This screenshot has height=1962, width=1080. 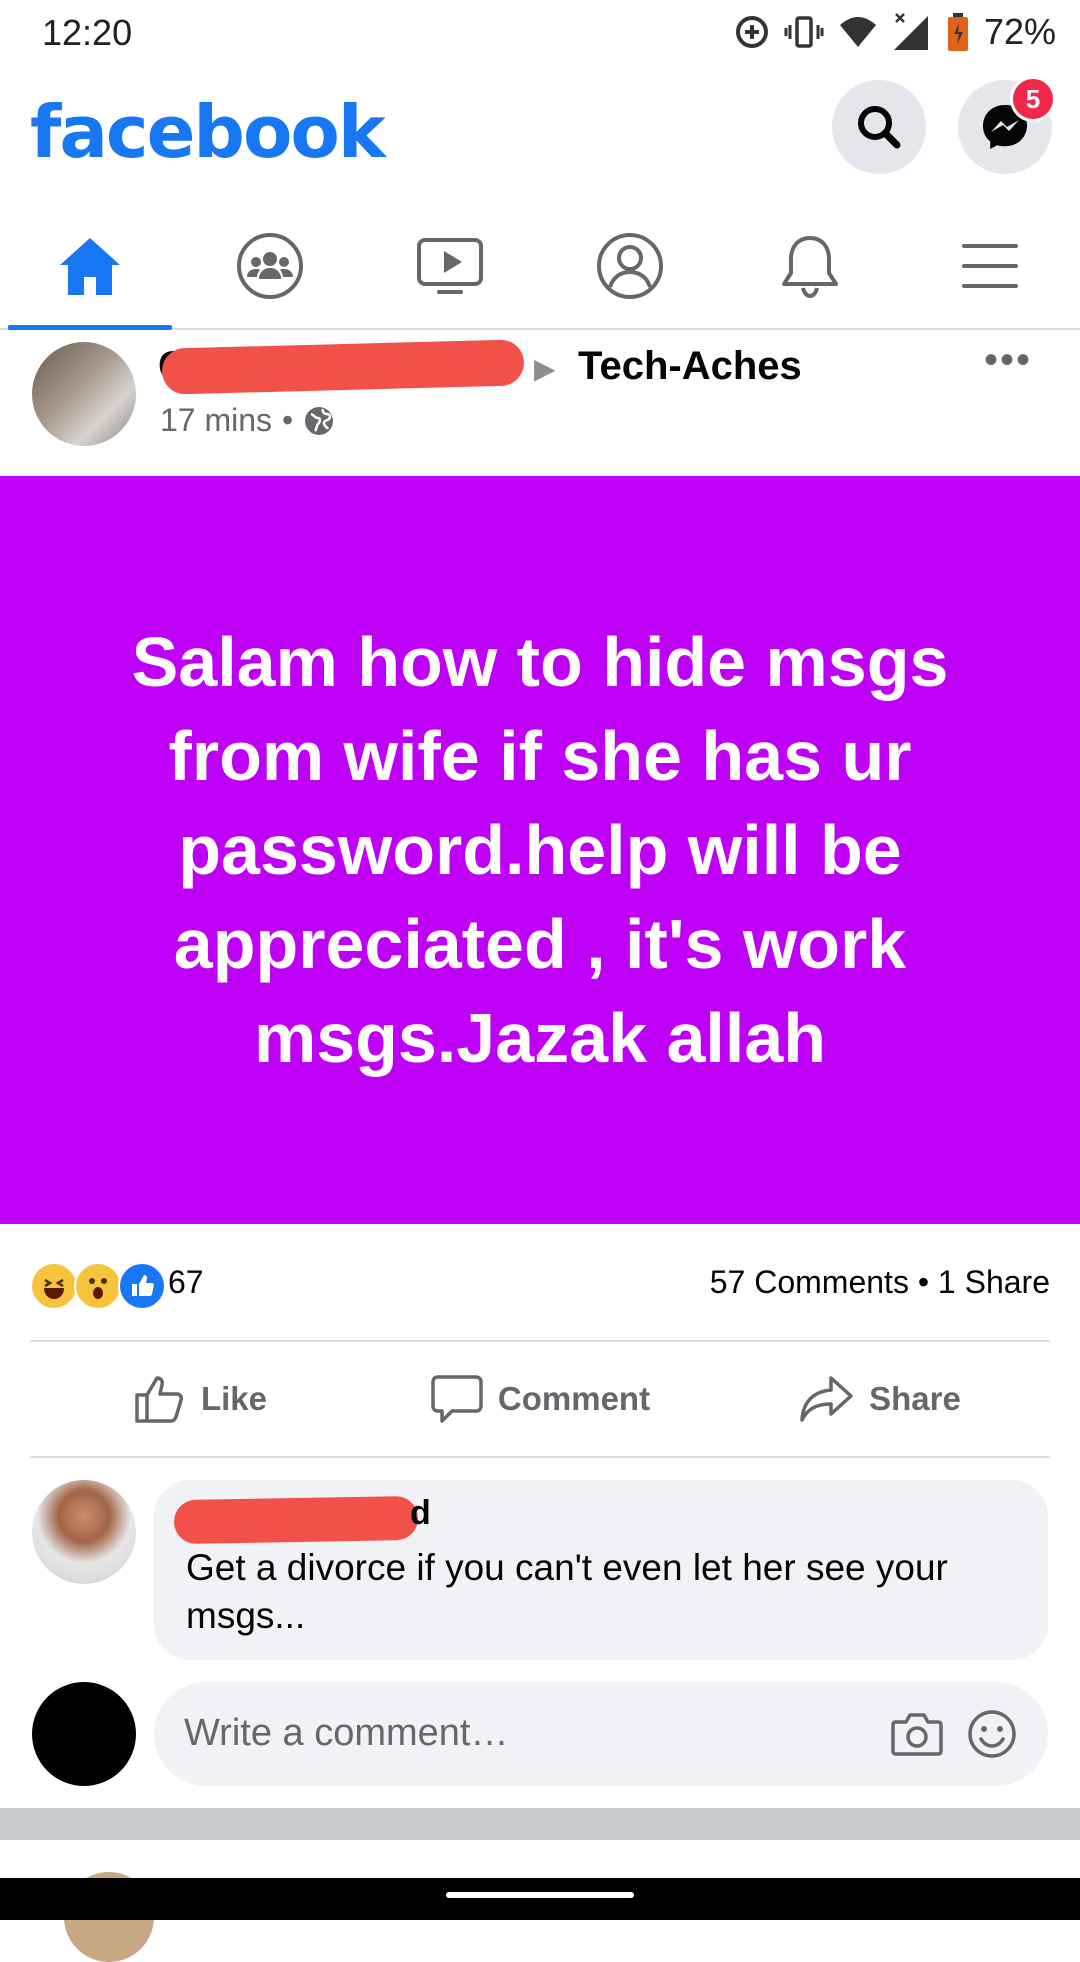 What do you see at coordinates (540, 1899) in the screenshot?
I see `system-nav-bar` at bounding box center [540, 1899].